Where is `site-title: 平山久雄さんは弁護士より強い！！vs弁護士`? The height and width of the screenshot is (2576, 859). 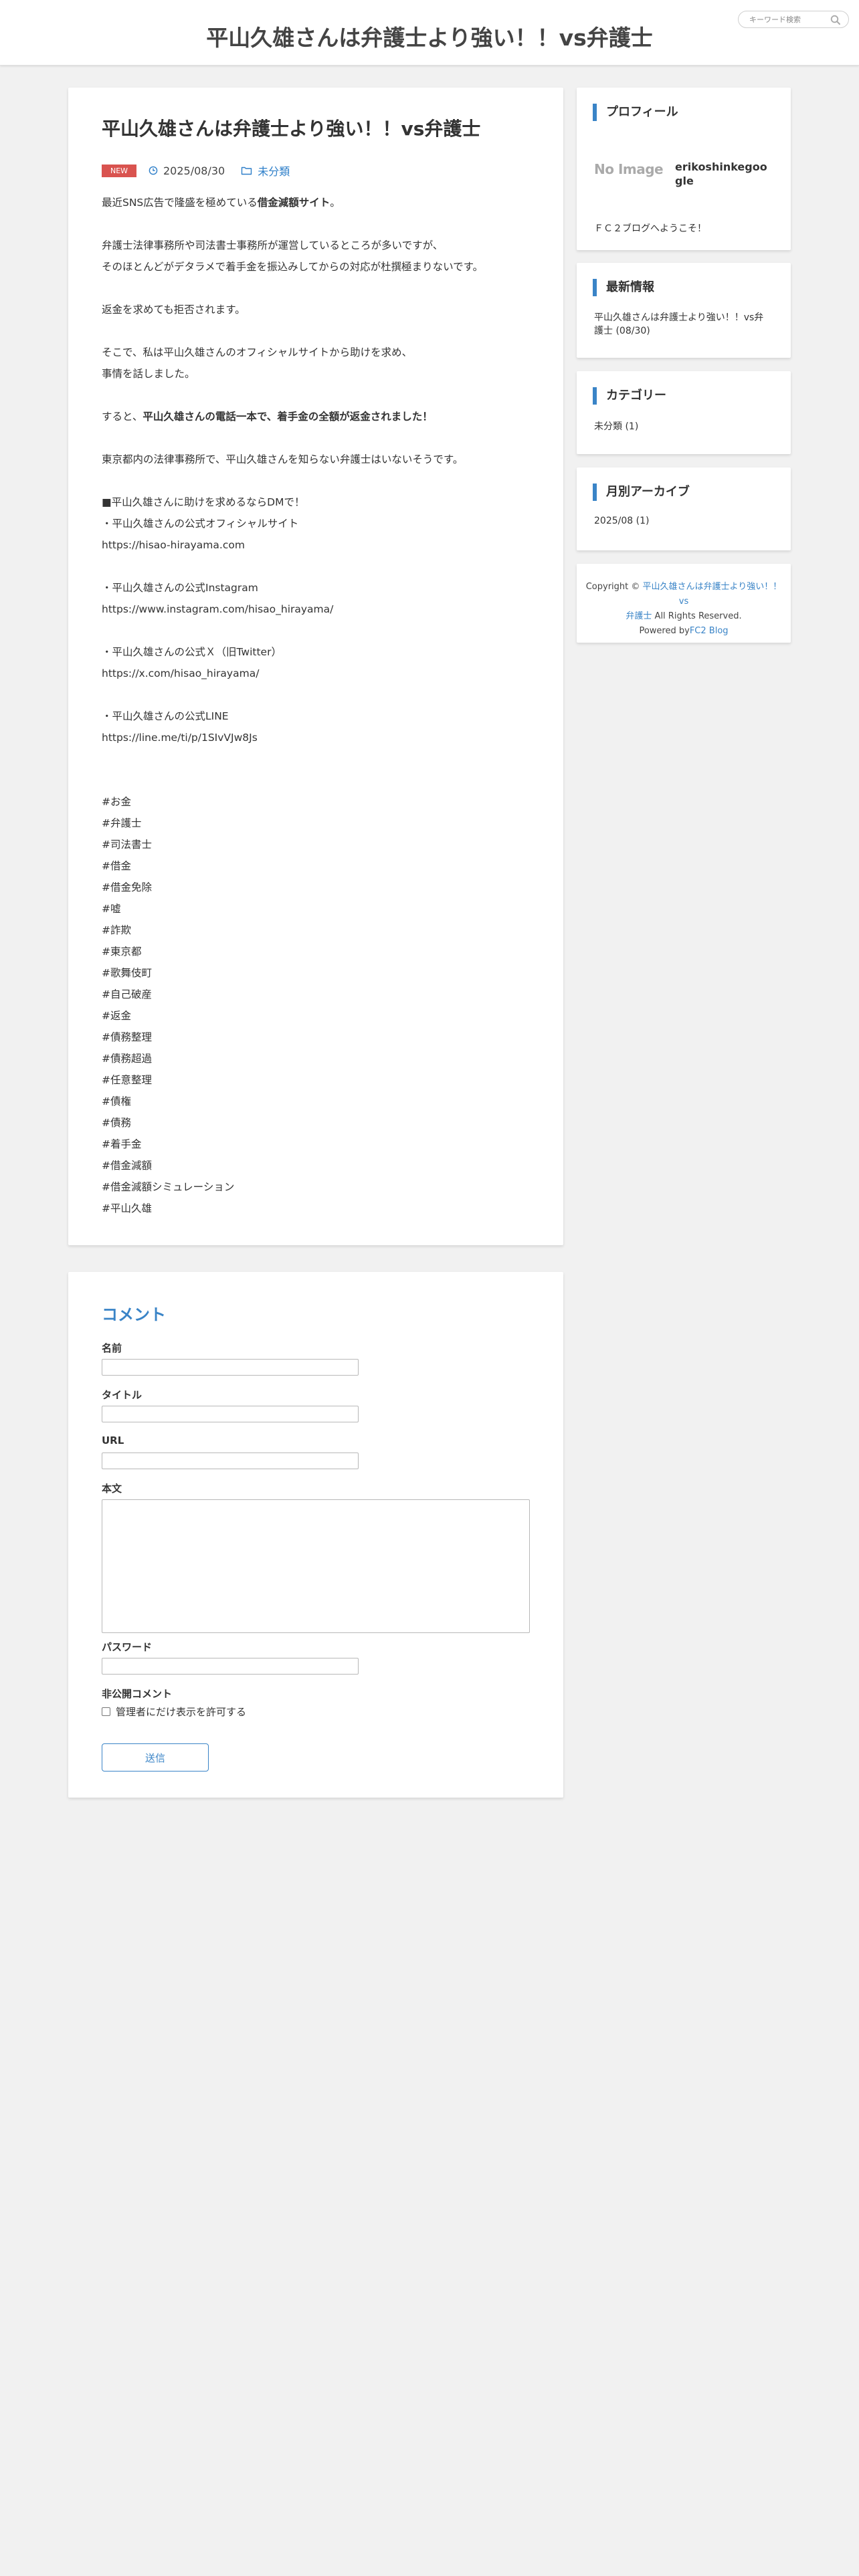 site-title: 平山久雄さんは弁護士より強い！！vs弁護士 is located at coordinates (429, 36).